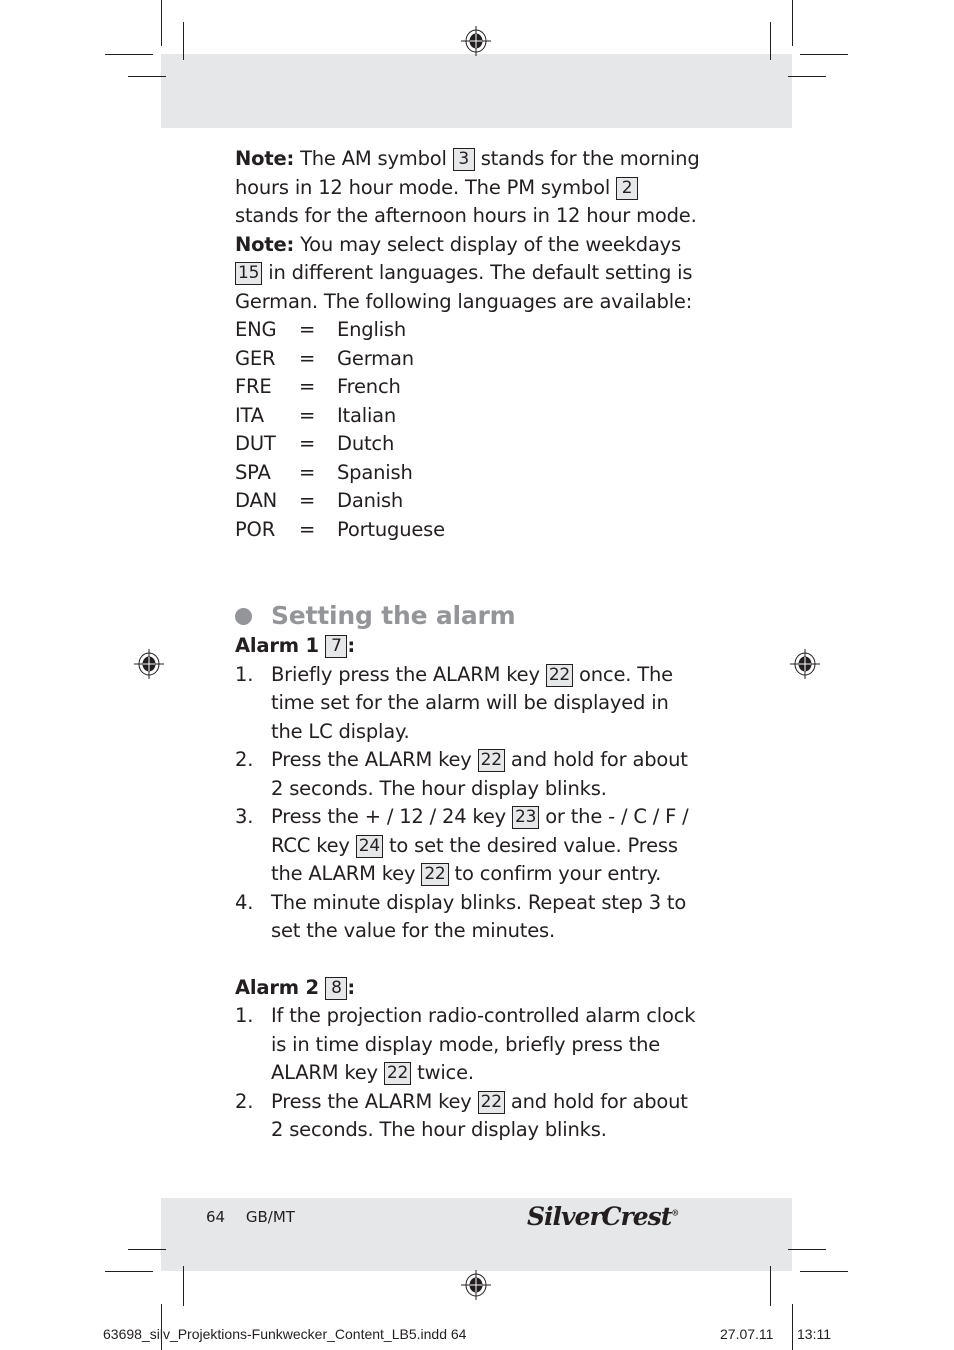 The width and height of the screenshot is (954, 1350). Describe the element at coordinates (256, 500) in the screenshot. I see `language-code: DAN` at that location.